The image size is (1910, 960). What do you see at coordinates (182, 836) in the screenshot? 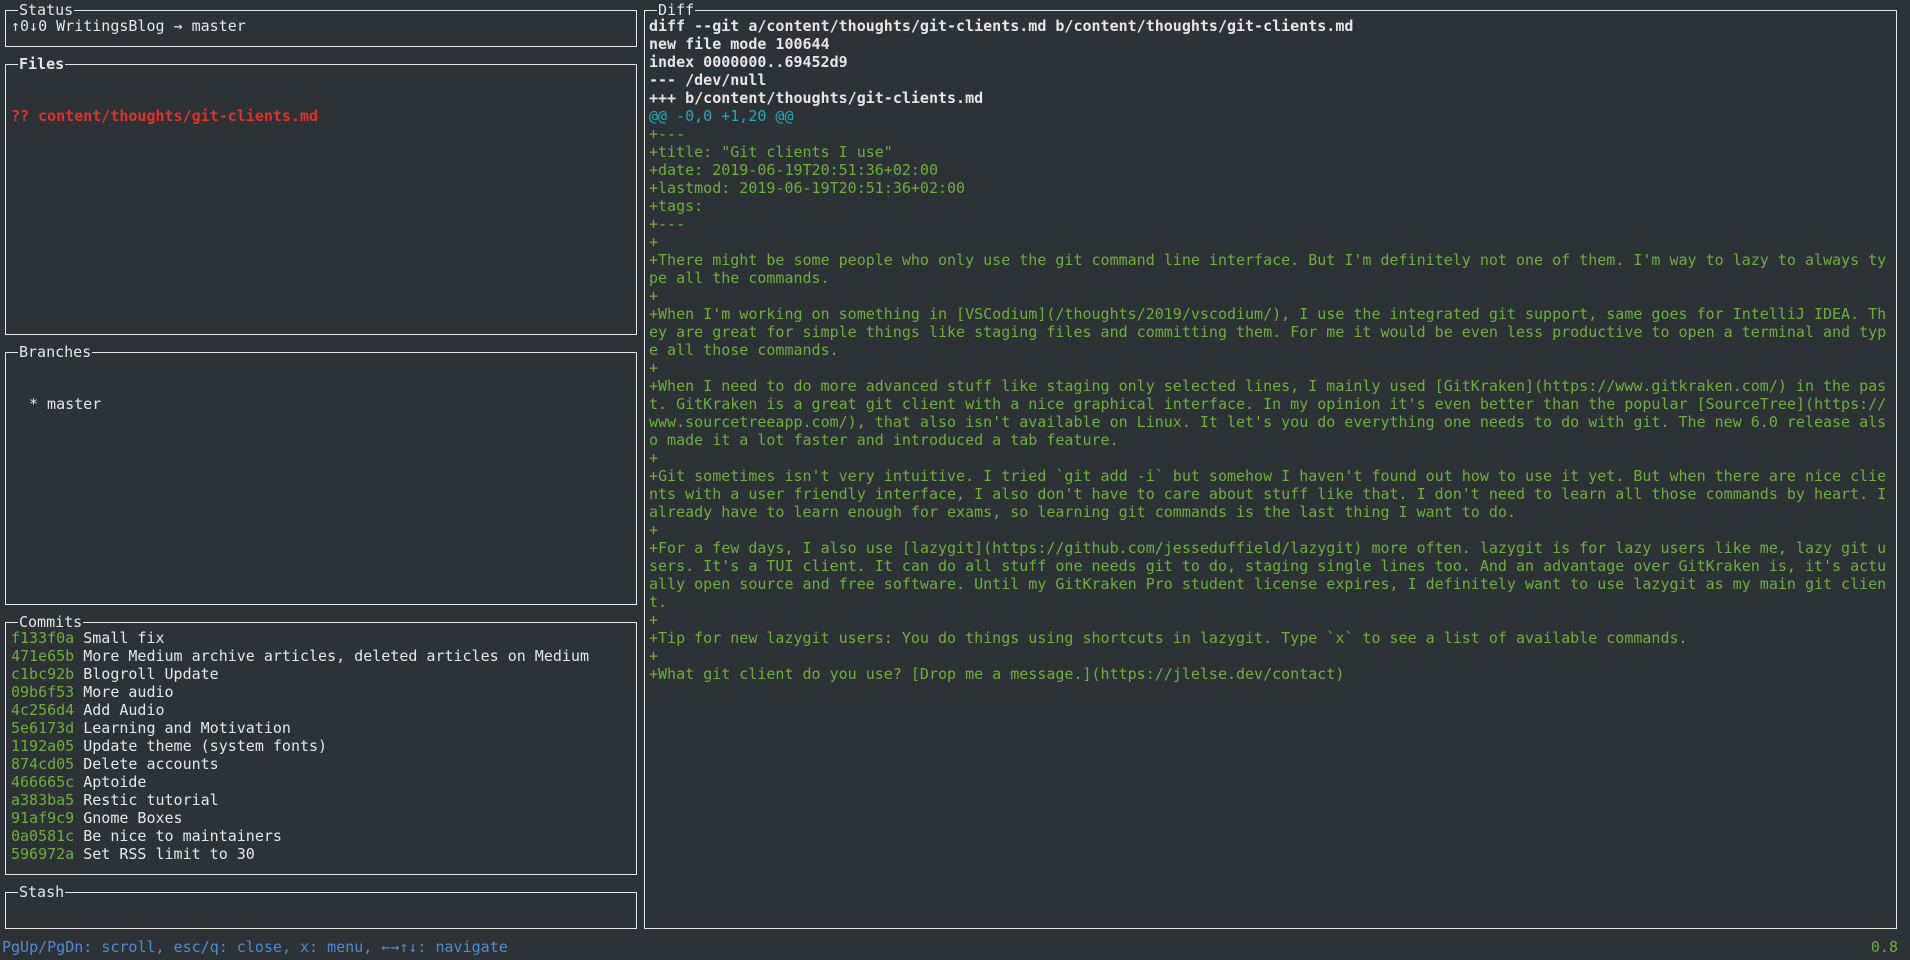
I see `commit-message: Be nice to maintainers` at bounding box center [182, 836].